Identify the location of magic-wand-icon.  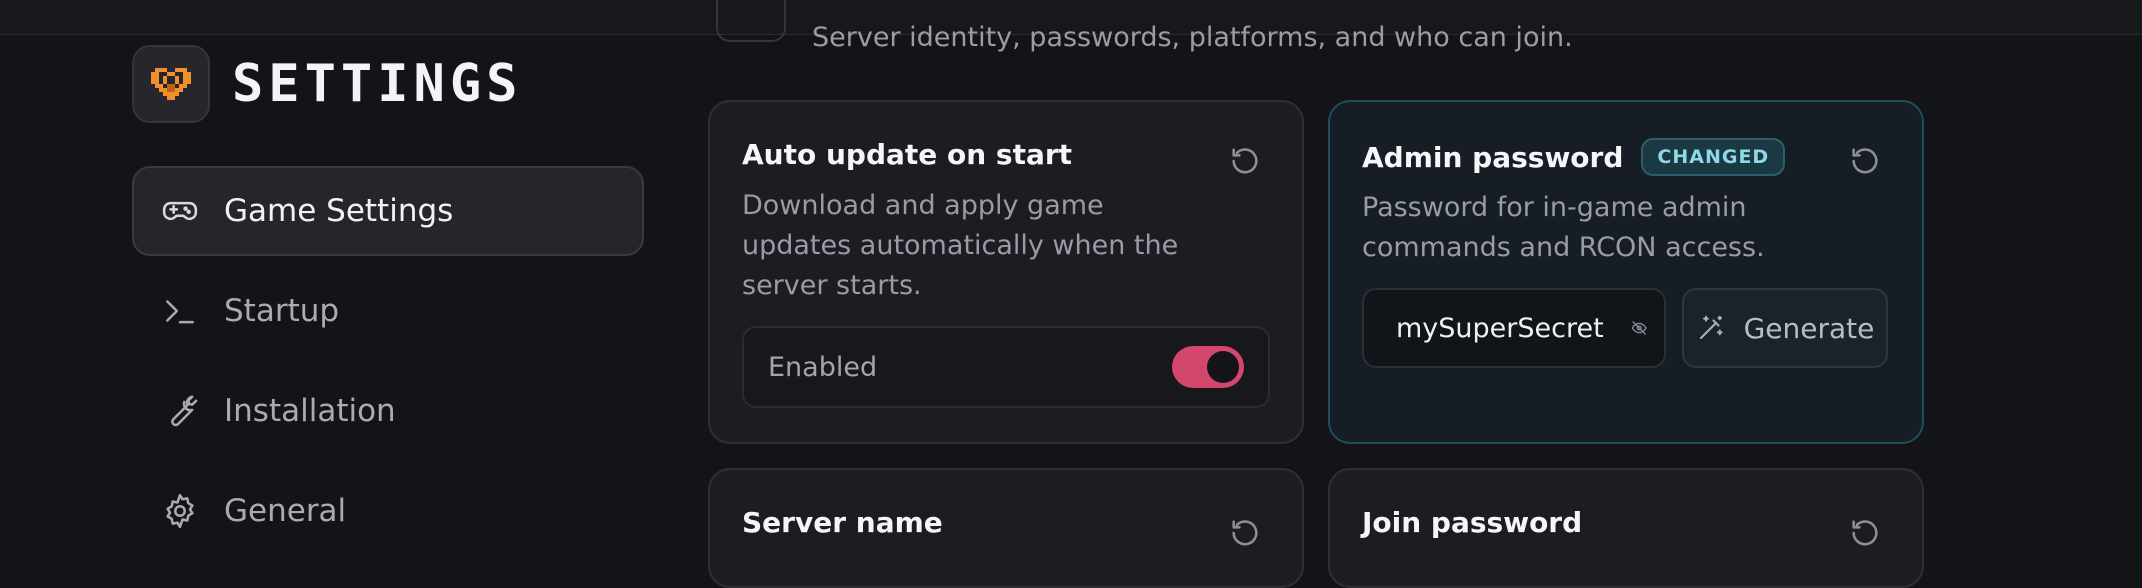
(1711, 327).